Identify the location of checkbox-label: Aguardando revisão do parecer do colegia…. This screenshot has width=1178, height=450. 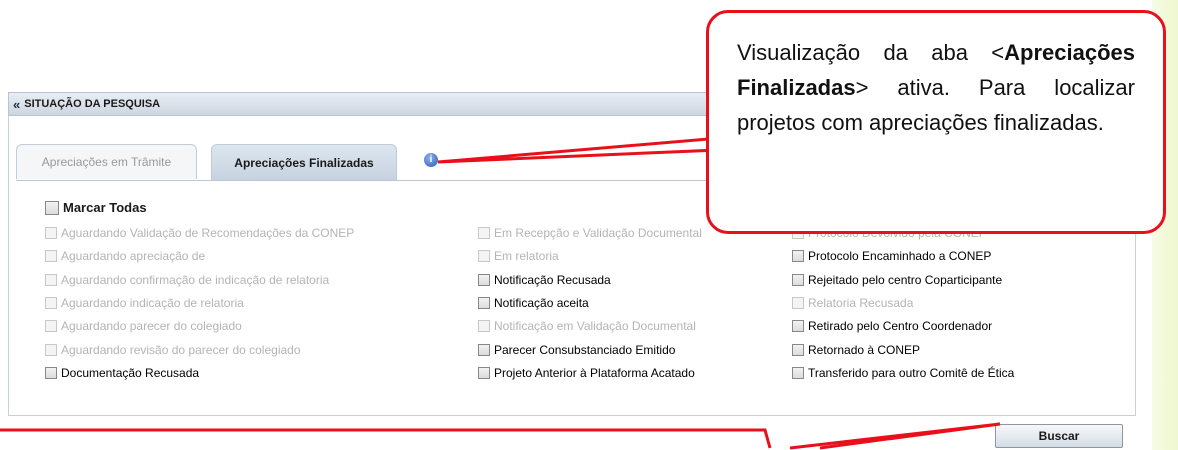
(181, 350).